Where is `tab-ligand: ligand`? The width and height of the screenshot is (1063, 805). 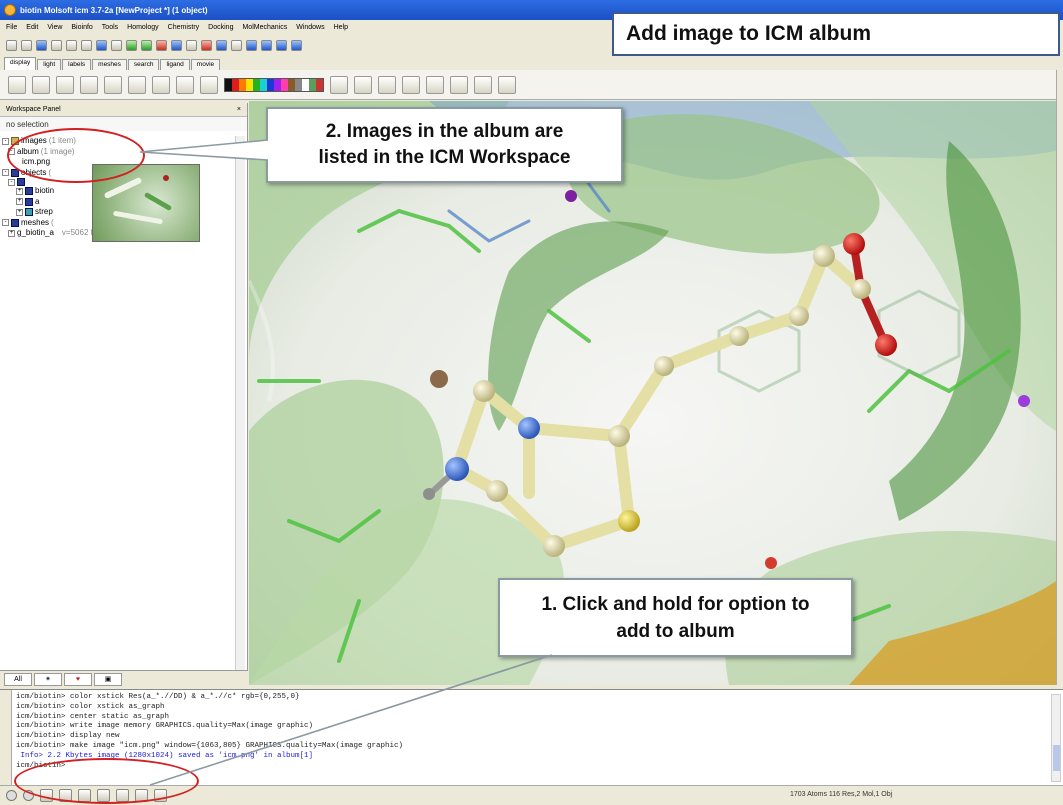 tab-ligand: ligand is located at coordinates (175, 64).